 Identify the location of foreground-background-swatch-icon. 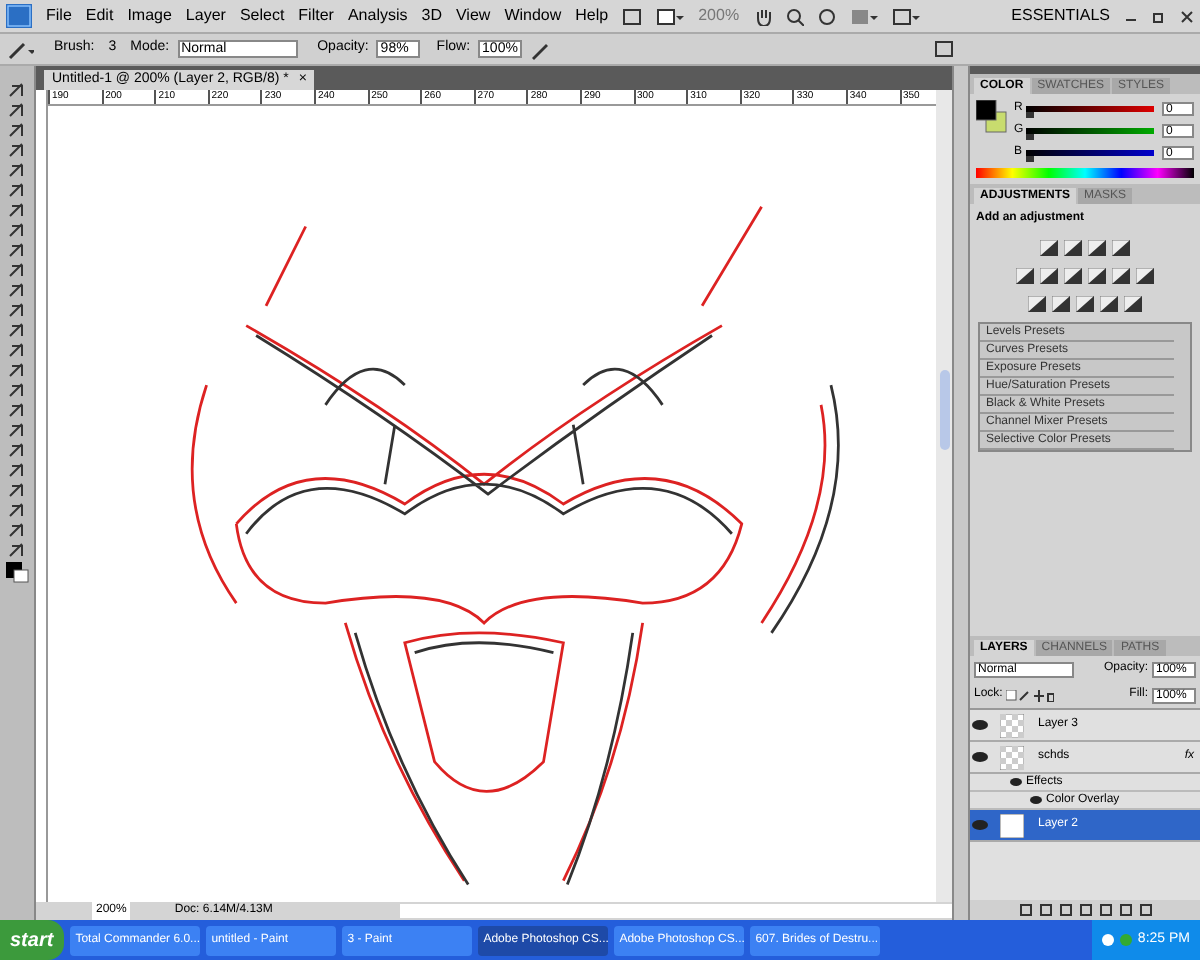
(992, 118).